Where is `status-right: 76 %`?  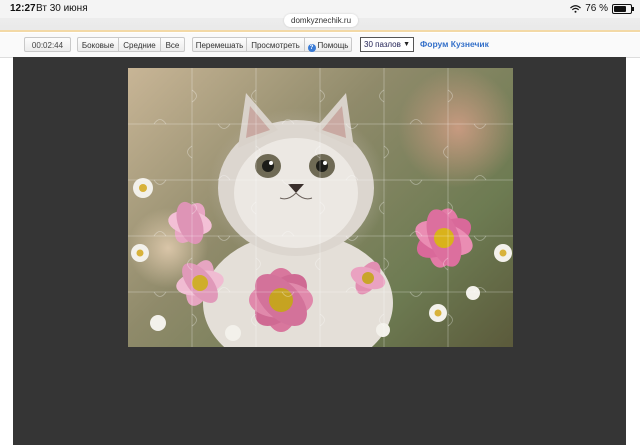 status-right: 76 % is located at coordinates (602, 8).